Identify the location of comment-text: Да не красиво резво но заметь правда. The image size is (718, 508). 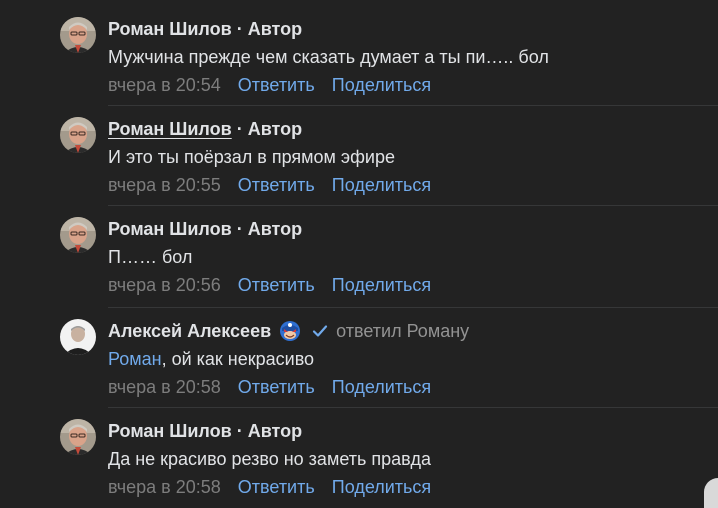
(269, 459).